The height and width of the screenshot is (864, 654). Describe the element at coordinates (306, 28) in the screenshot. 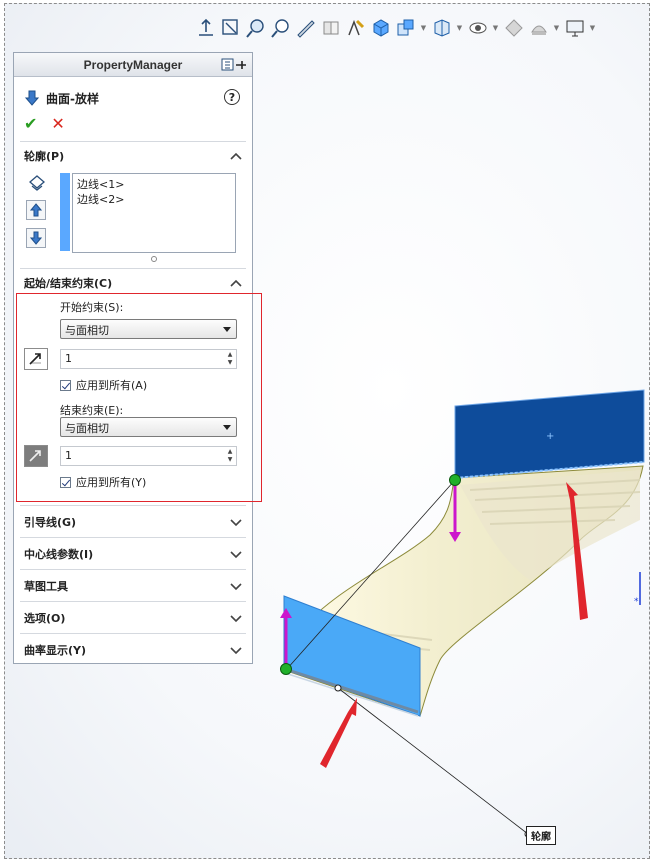

I see `section-view-icon` at that location.